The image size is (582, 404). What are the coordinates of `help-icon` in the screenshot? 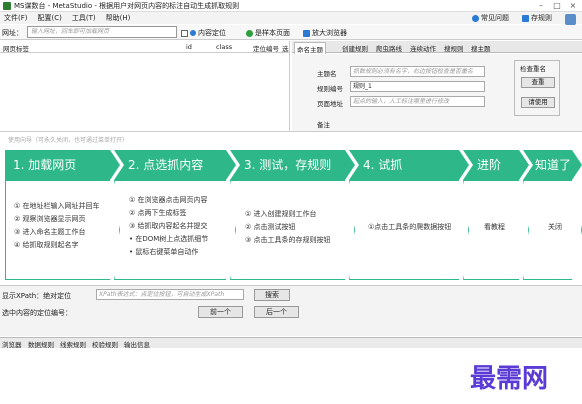 It's located at (475, 18).